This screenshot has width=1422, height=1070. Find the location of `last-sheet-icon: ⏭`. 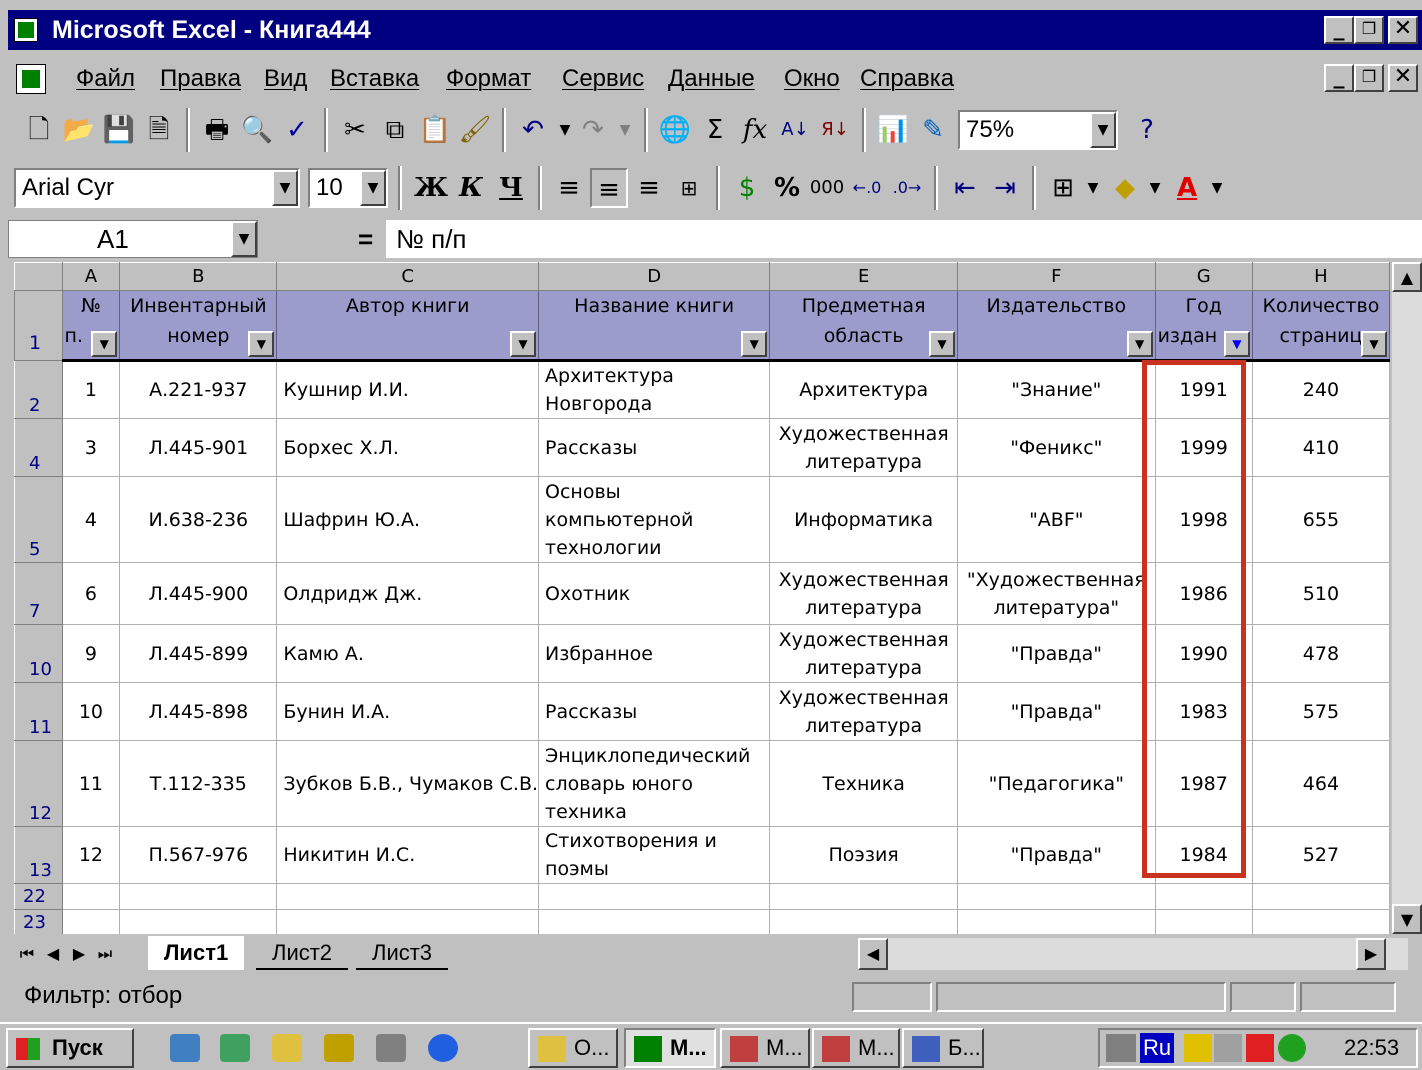

last-sheet-icon: ⏭ is located at coordinates (105, 954).